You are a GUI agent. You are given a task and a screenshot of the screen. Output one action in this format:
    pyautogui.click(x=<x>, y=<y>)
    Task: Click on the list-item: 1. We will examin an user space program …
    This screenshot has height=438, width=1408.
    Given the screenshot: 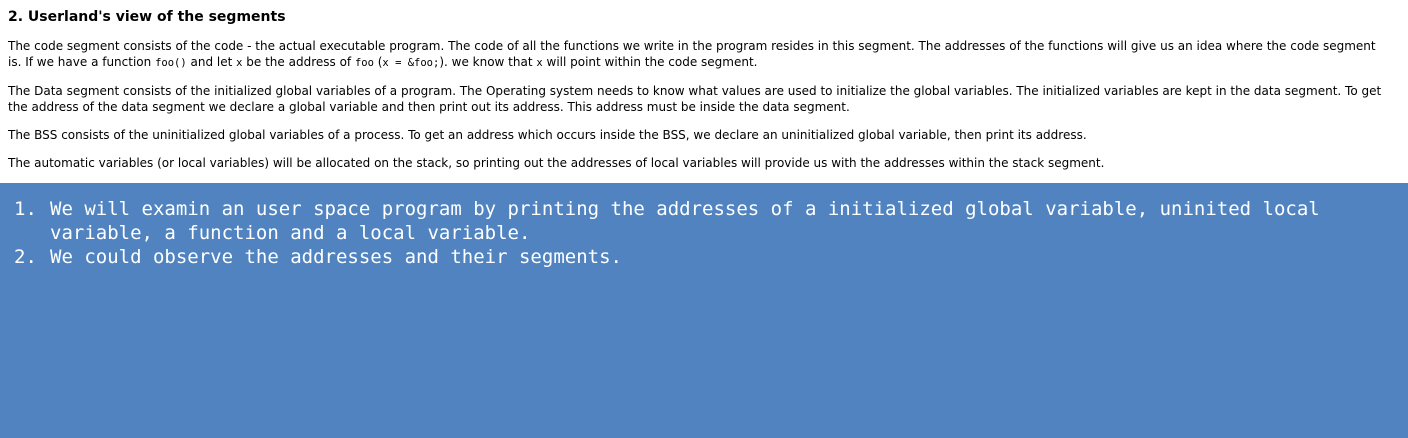 What is the action you would take?
    pyautogui.click(x=704, y=221)
    